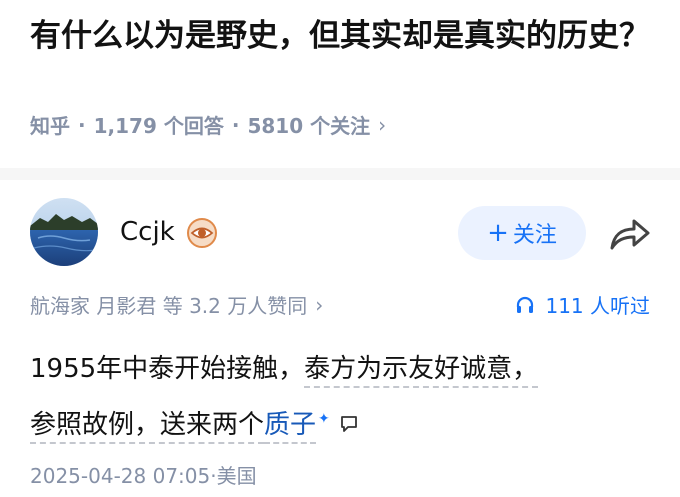  Describe the element at coordinates (324, 419) in the screenshot. I see `sparkle-icon: ✦` at that location.